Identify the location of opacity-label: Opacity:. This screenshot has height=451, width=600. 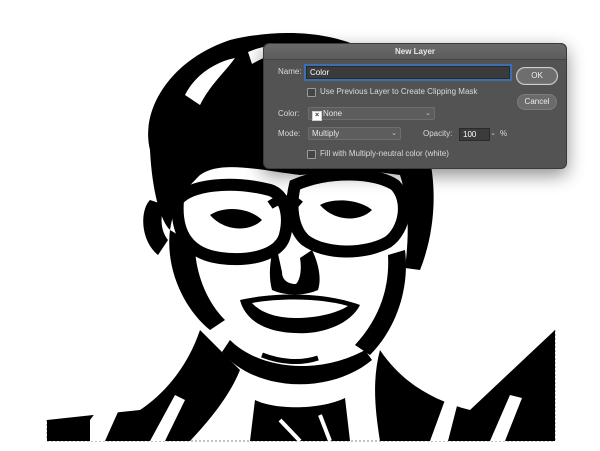
(438, 133).